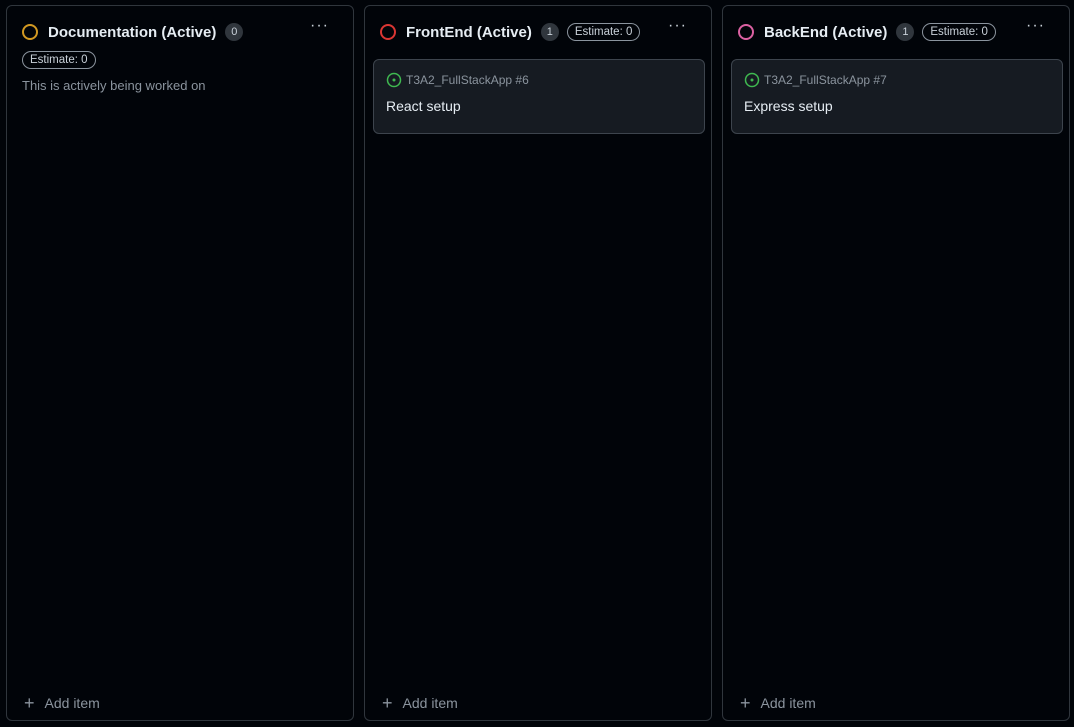  What do you see at coordinates (234, 32) in the screenshot?
I see `item-count-badge: 0` at bounding box center [234, 32].